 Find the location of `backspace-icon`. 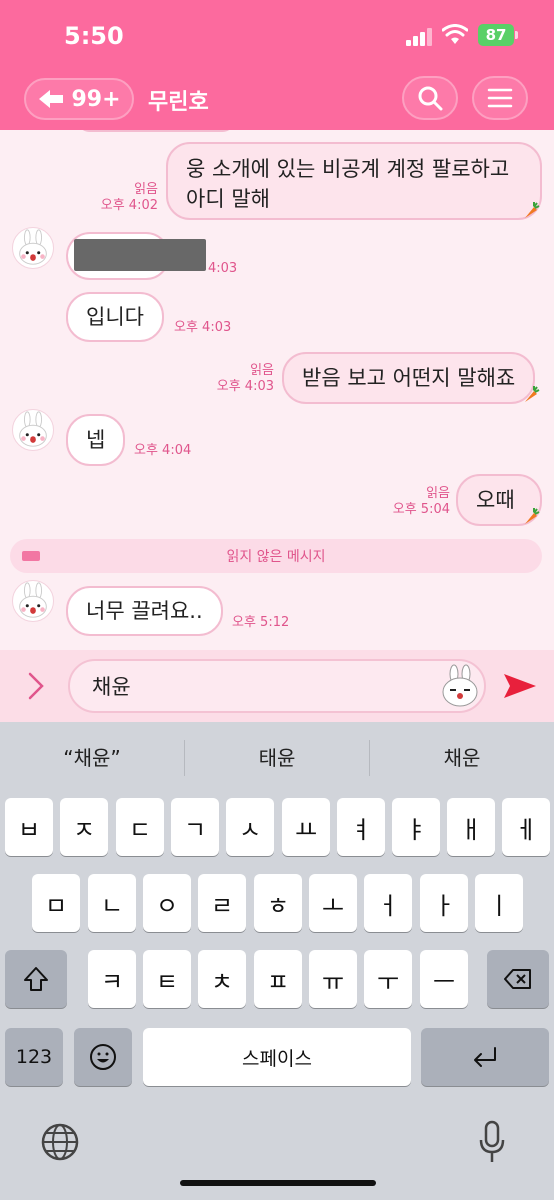

backspace-icon is located at coordinates (517, 979).